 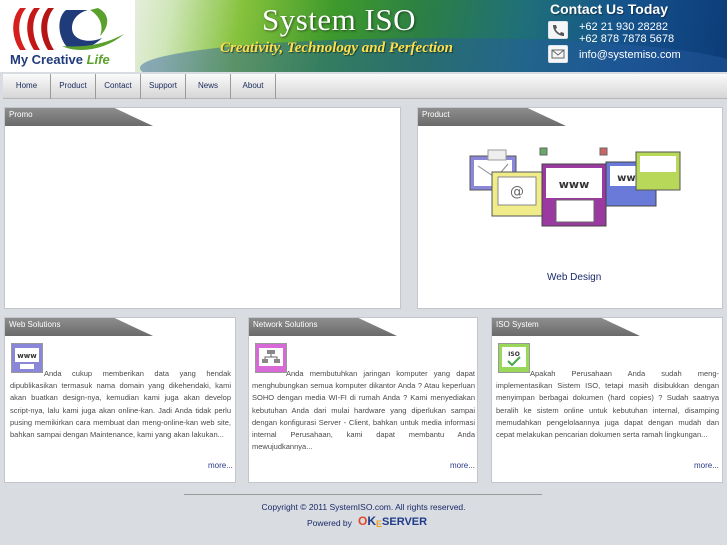 I want to click on email-icon, so click(x=558, y=54).